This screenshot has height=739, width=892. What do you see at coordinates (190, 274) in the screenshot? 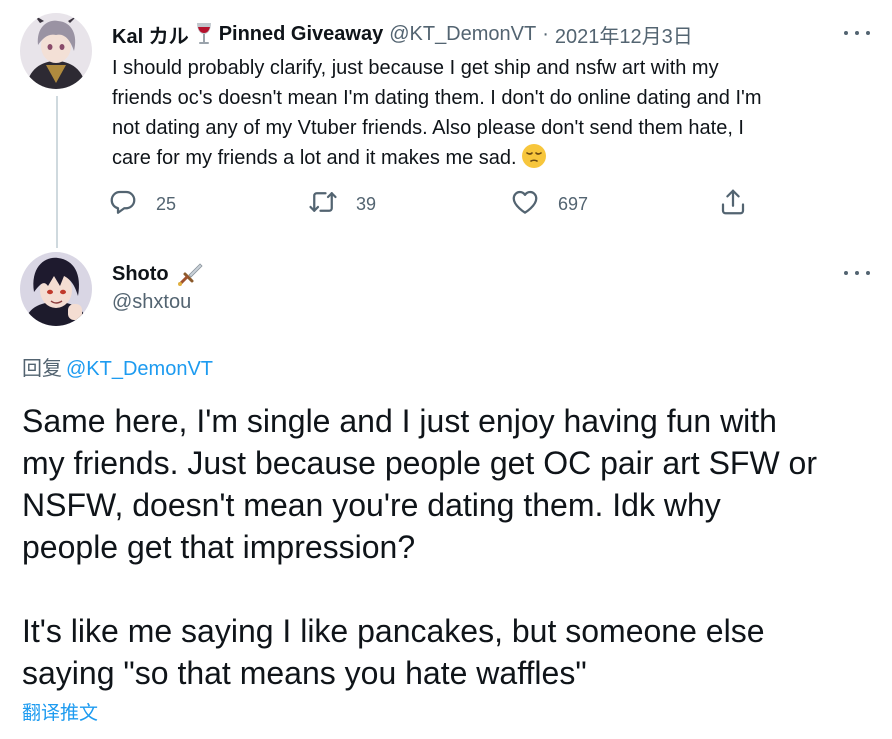
I see `dagger-emoji` at bounding box center [190, 274].